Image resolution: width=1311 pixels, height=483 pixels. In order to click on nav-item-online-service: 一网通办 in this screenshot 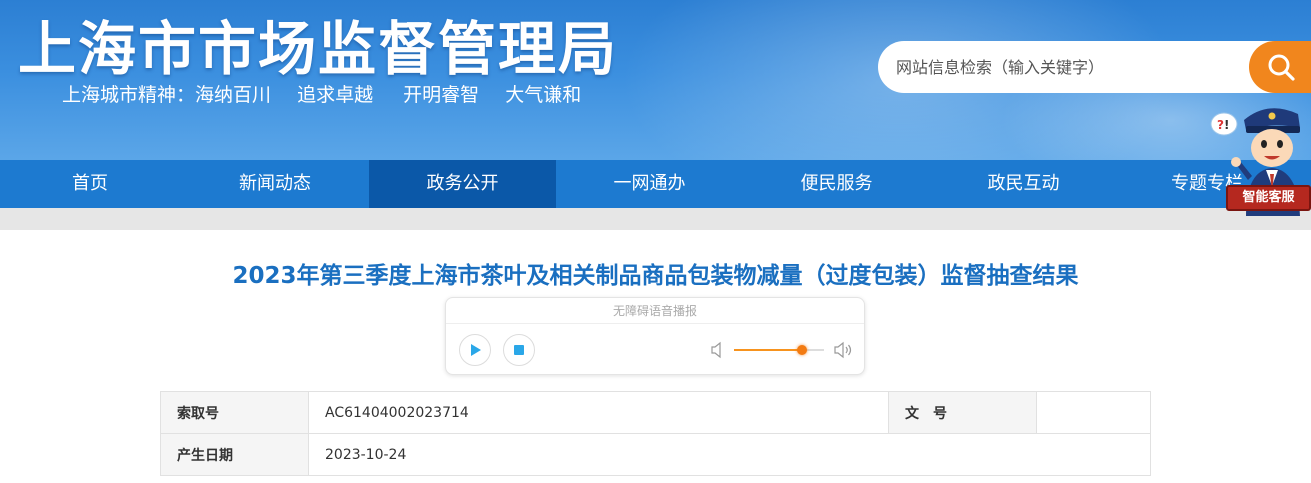, I will do `click(649, 184)`.